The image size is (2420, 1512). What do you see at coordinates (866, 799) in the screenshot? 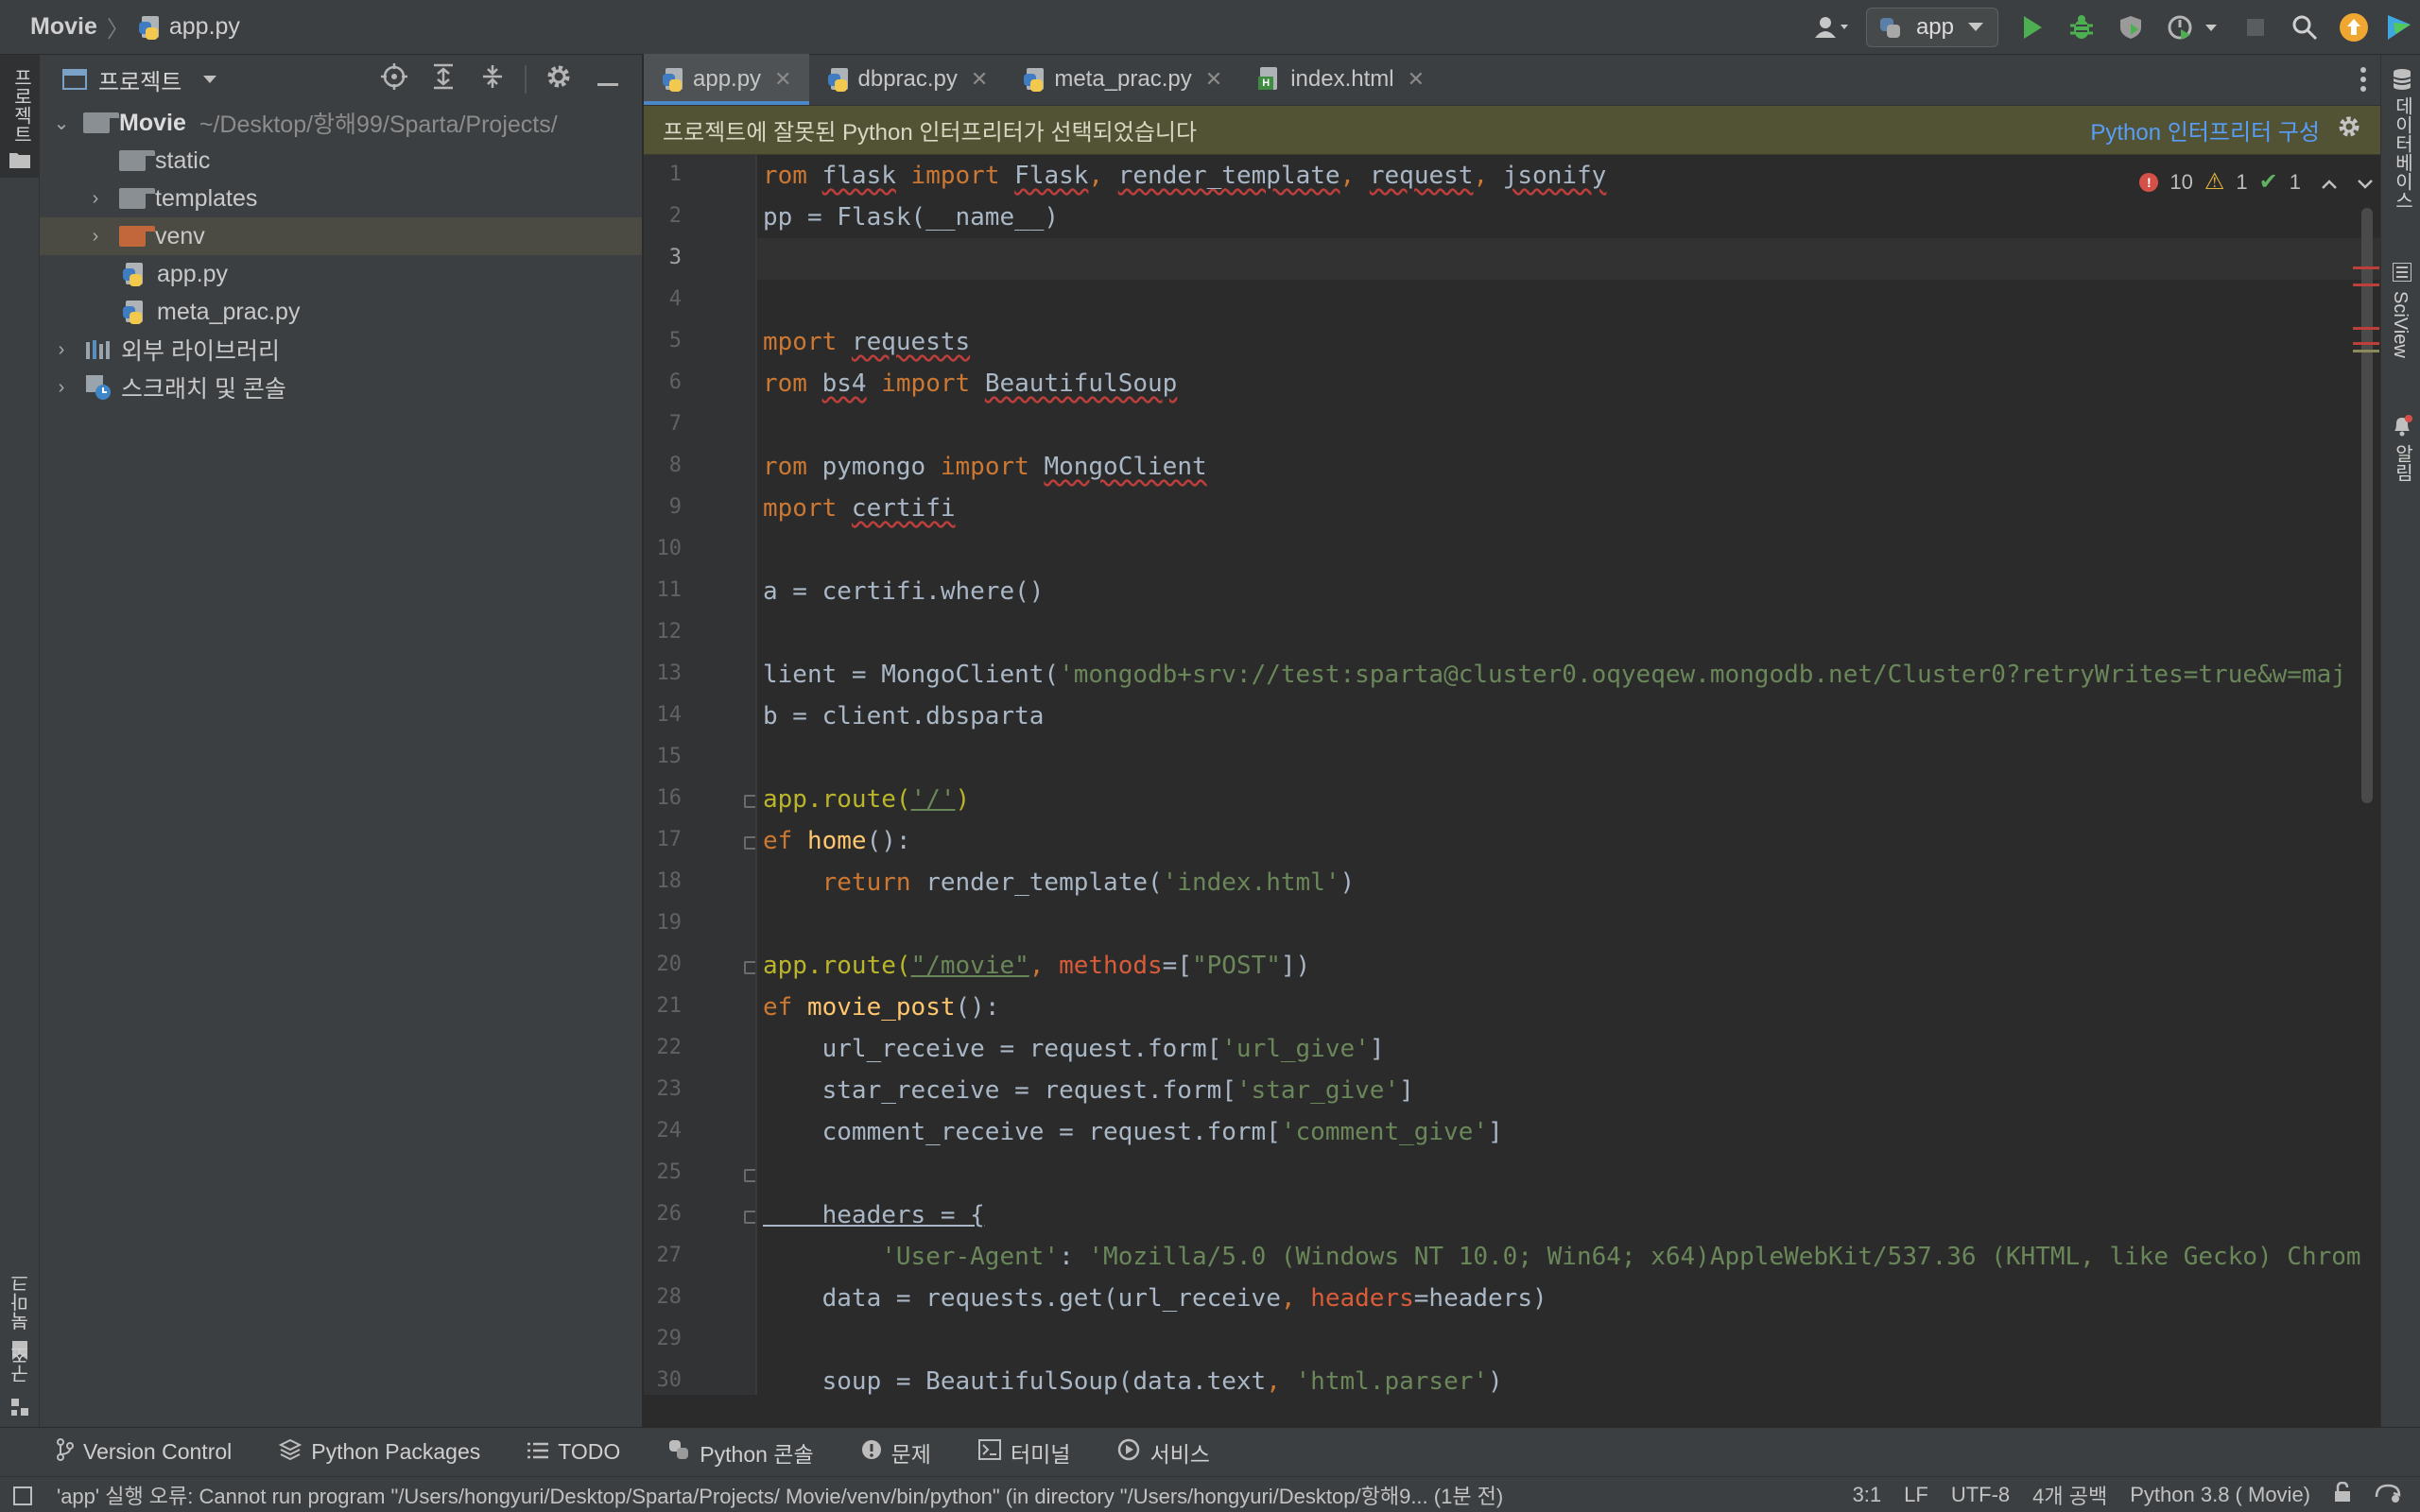
I see `code-line-15: app.route('/')` at bounding box center [866, 799].